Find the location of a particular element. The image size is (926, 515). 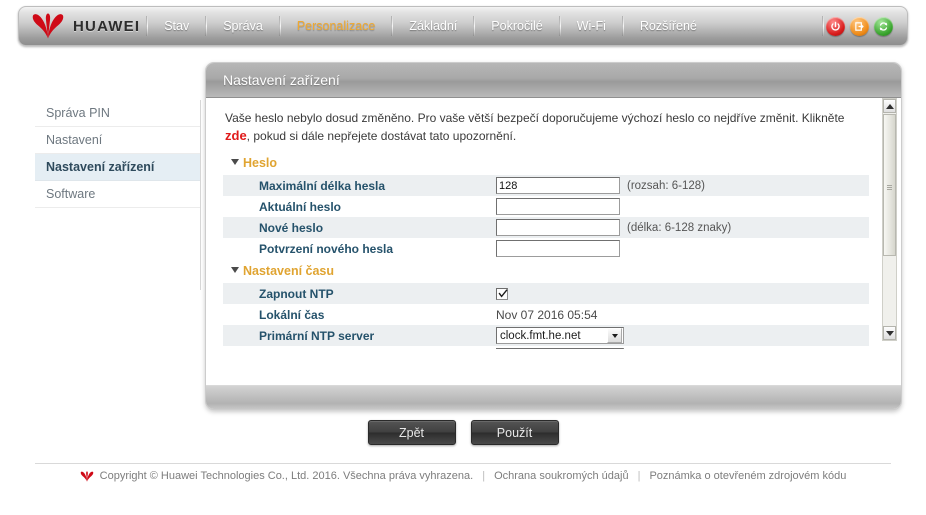

sidebar-item-software: Software is located at coordinates (117, 194).